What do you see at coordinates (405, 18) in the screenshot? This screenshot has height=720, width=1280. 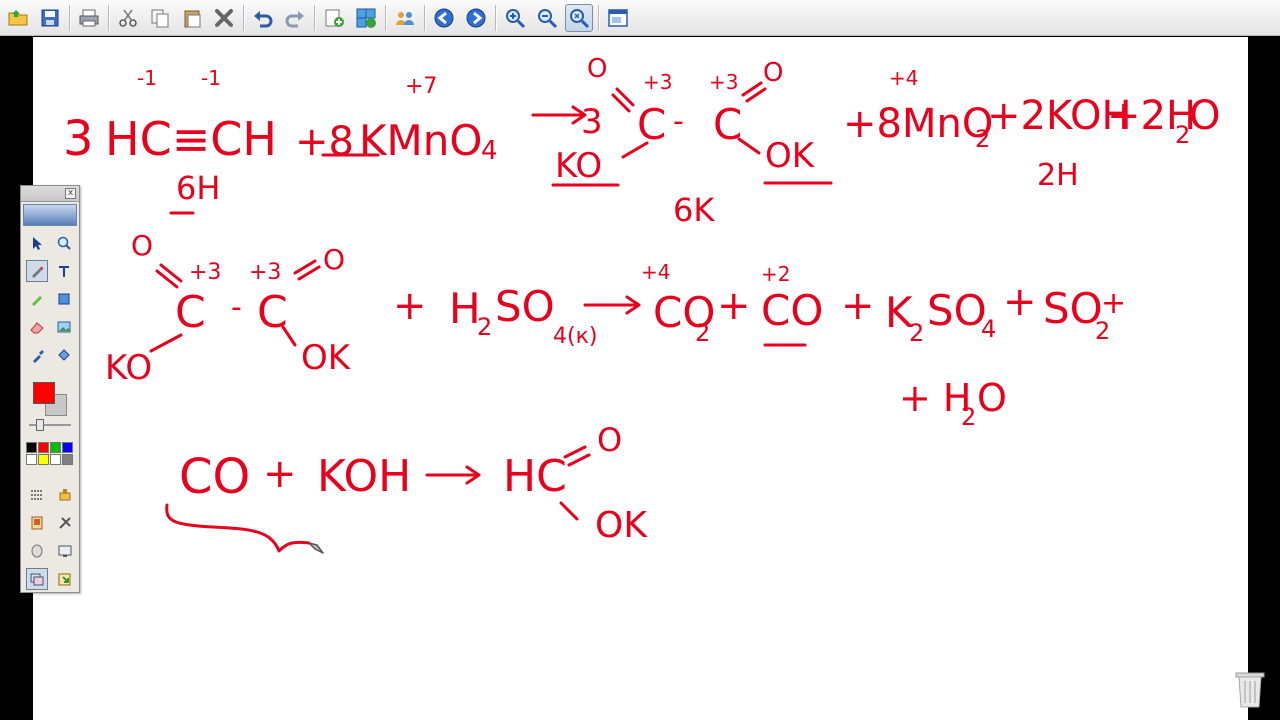 I see `users-icon` at bounding box center [405, 18].